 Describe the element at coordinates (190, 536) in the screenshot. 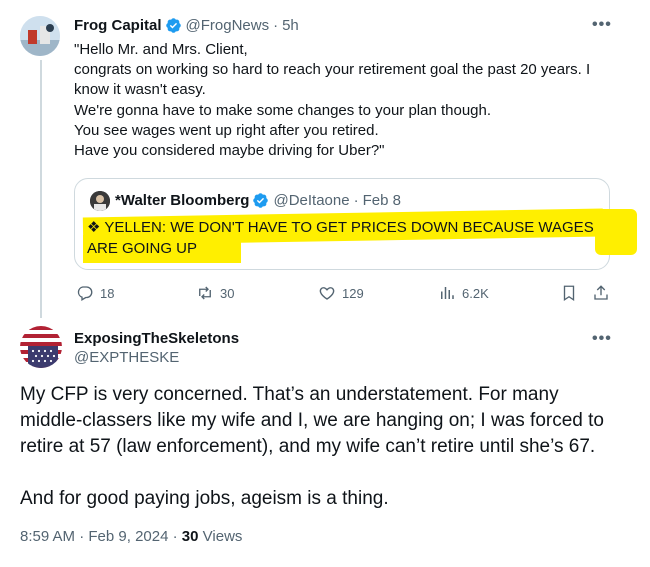

I see `views-count: 30` at that location.